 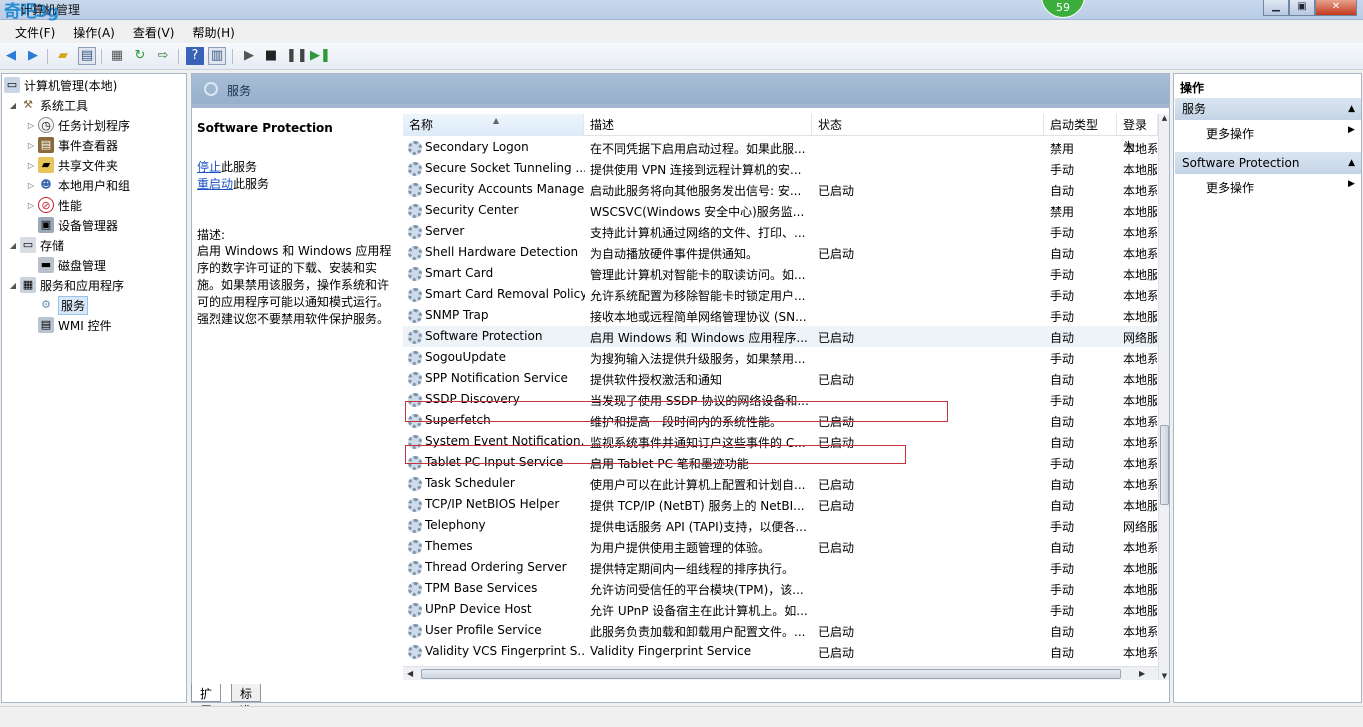 What do you see at coordinates (78, 185) in the screenshot?
I see `tree-node-local-users: ▷ ☻ 本地用户和组` at bounding box center [78, 185].